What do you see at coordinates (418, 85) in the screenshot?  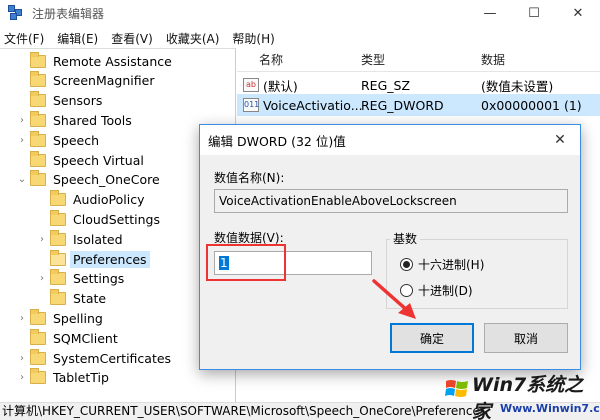 I see `value-row-default: ab (默认) REG_SZ (数值未设置)` at bounding box center [418, 85].